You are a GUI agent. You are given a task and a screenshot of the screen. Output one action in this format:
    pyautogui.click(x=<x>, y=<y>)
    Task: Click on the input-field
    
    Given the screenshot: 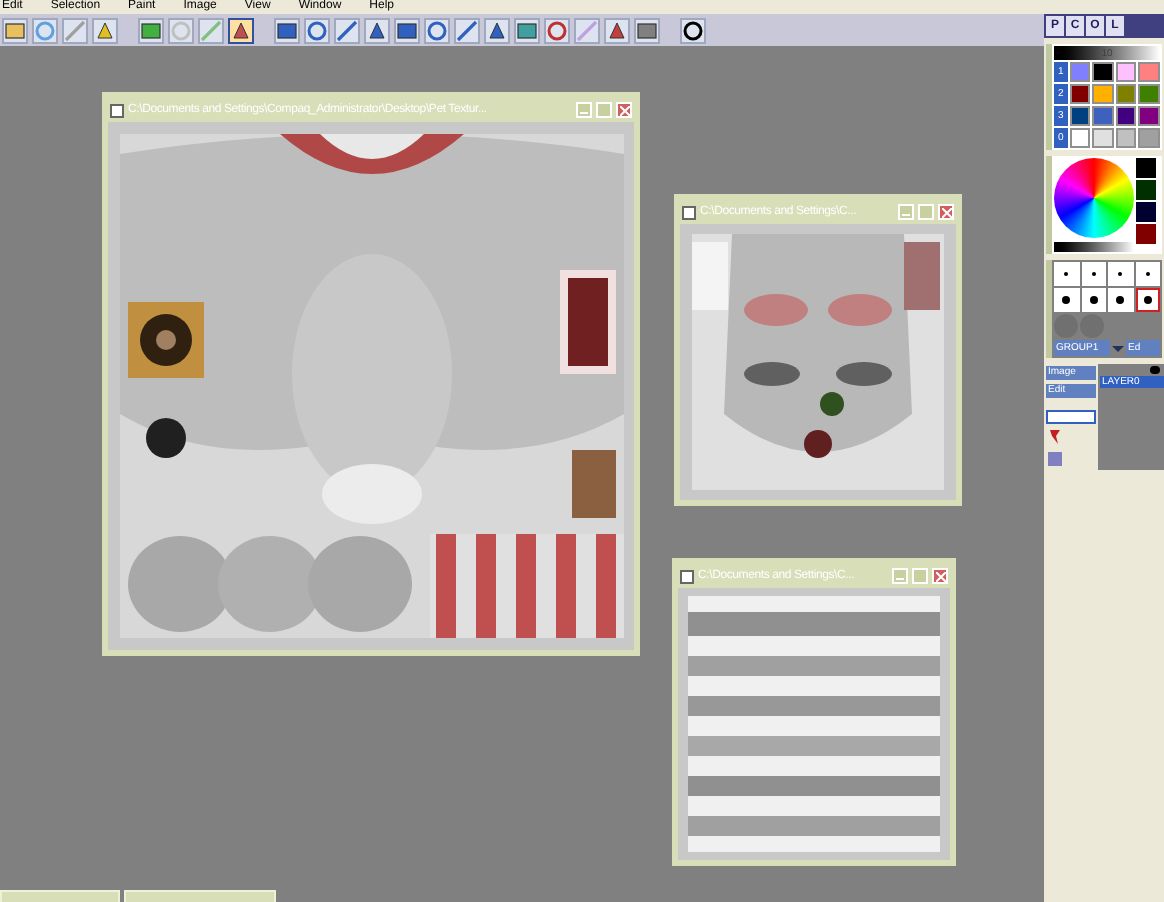 What is the action you would take?
    pyautogui.click(x=1071, y=417)
    